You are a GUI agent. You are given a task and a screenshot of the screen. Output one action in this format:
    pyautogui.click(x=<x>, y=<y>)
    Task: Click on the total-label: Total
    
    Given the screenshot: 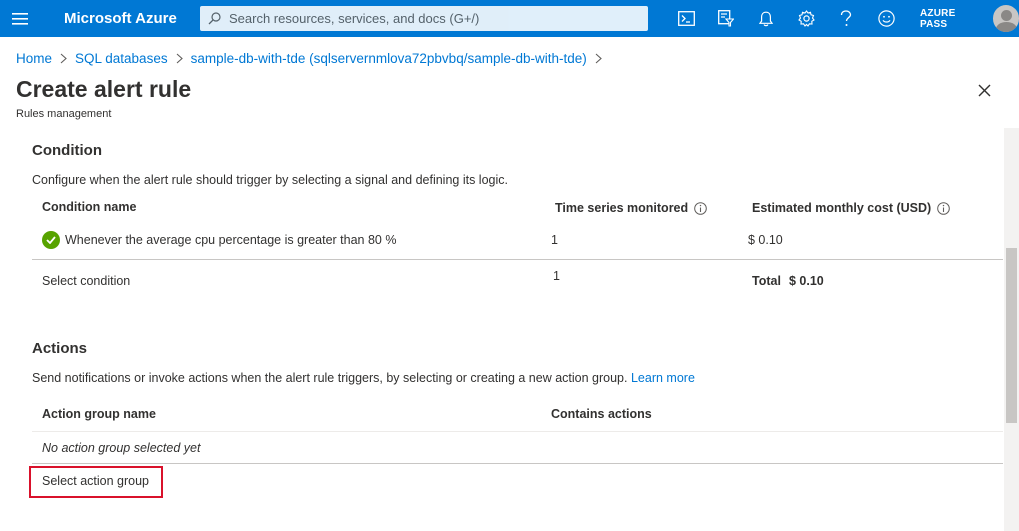 What is the action you would take?
    pyautogui.click(x=766, y=281)
    